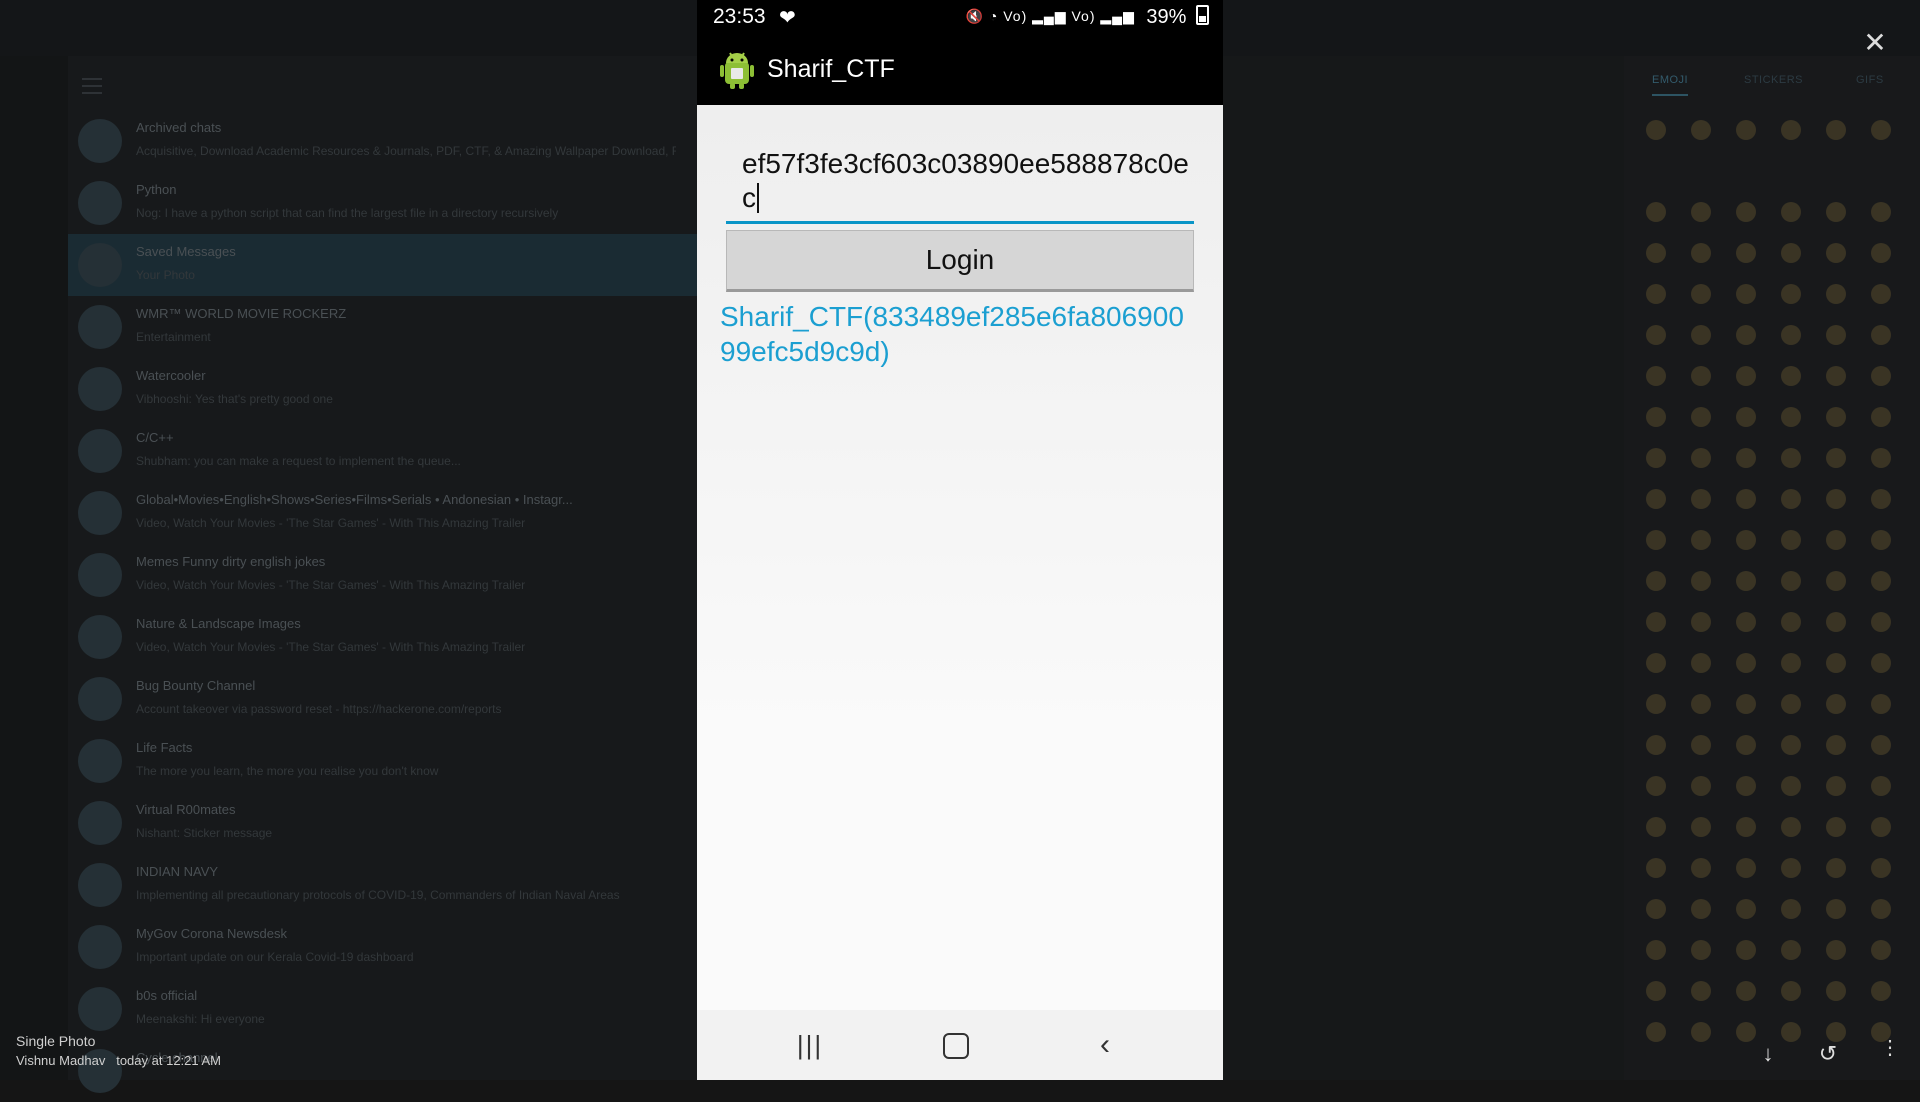  What do you see at coordinates (1890, 1055) in the screenshot?
I see `more-icon: ⋮` at bounding box center [1890, 1055].